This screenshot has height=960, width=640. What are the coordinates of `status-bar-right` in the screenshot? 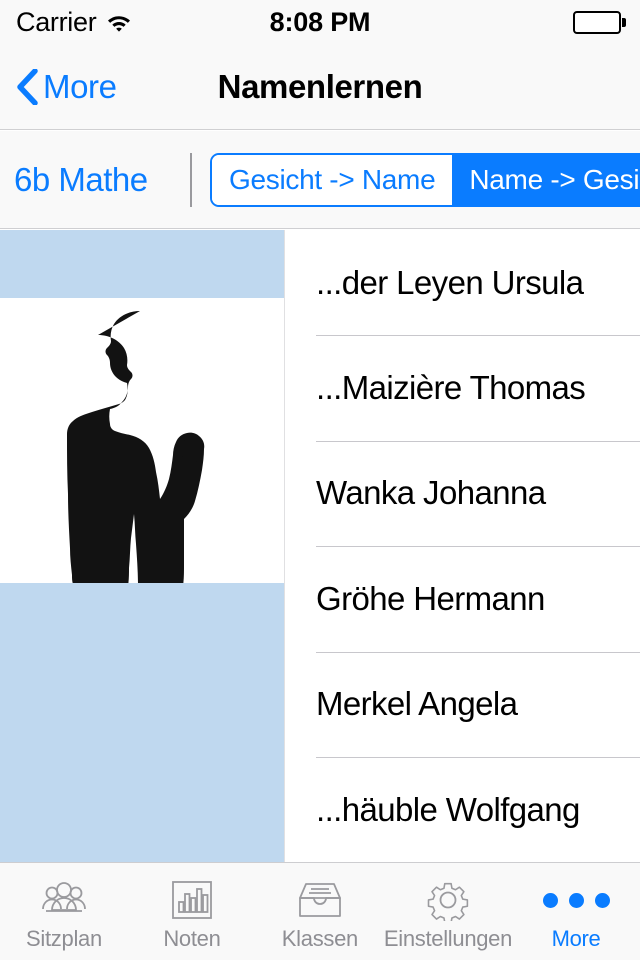 It's located at (599, 22).